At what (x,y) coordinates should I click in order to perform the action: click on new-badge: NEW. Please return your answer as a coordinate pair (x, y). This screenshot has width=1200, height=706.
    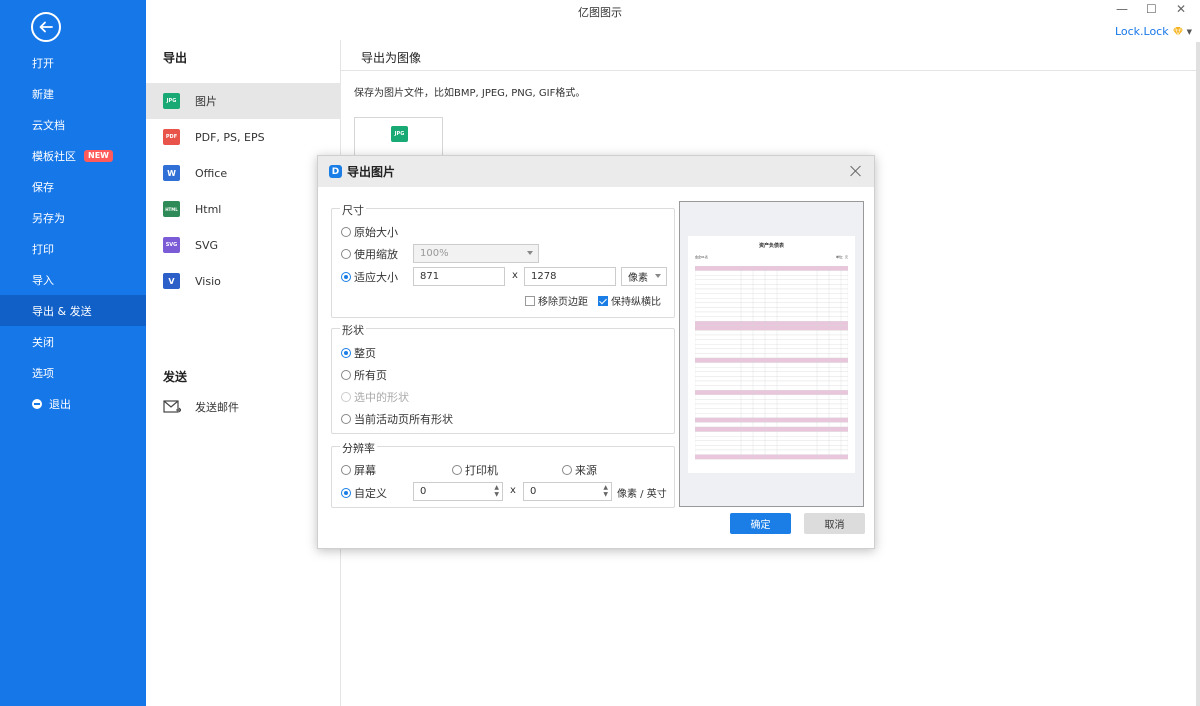
    Looking at the image, I should click on (98, 155).